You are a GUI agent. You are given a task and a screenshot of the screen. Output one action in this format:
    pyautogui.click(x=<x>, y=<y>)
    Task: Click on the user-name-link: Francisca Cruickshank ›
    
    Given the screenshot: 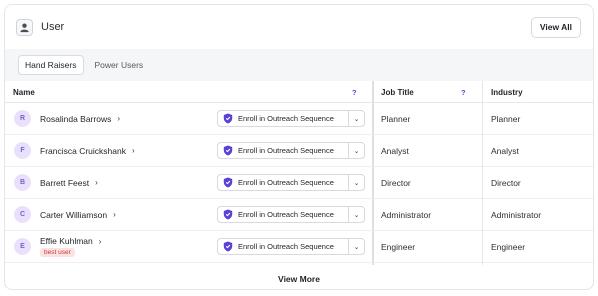 What is the action you would take?
    pyautogui.click(x=87, y=151)
    